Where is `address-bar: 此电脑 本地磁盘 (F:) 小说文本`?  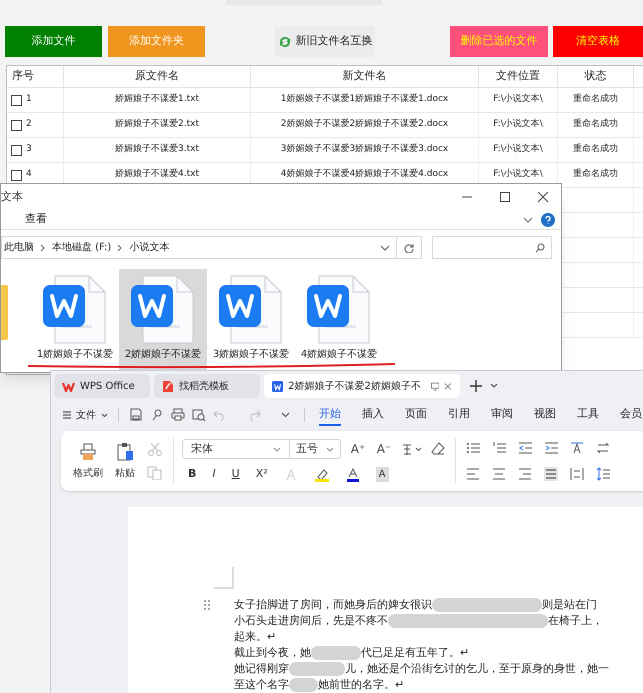 address-bar: 此电脑 本地磁盘 (F:) 小说文本 is located at coordinates (199, 247).